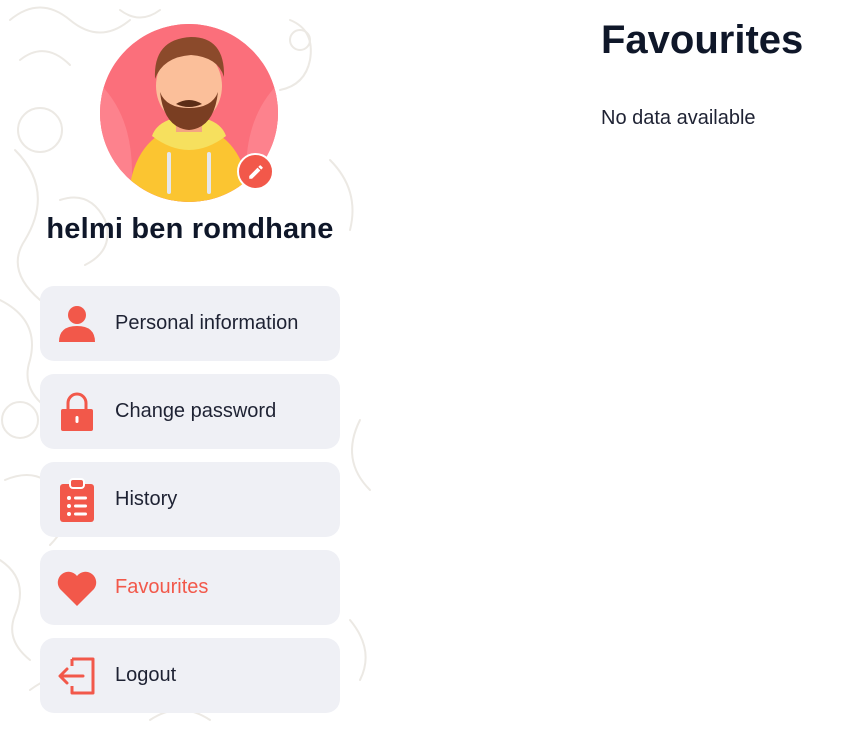 The height and width of the screenshot is (745, 863). I want to click on menu-item-personal-information: Personal information, so click(190, 323).